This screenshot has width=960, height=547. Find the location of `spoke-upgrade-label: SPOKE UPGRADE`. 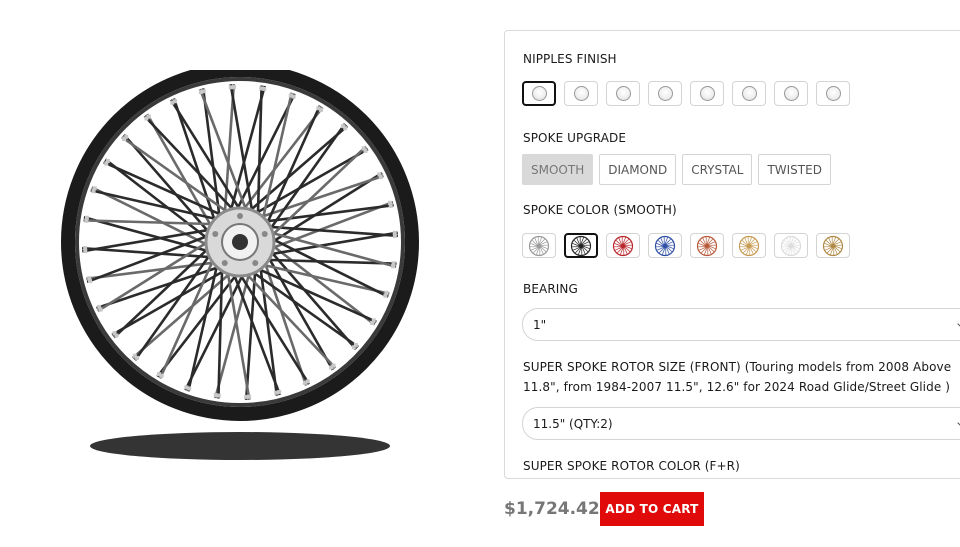

spoke-upgrade-label: SPOKE UPGRADE is located at coordinates (575, 138).